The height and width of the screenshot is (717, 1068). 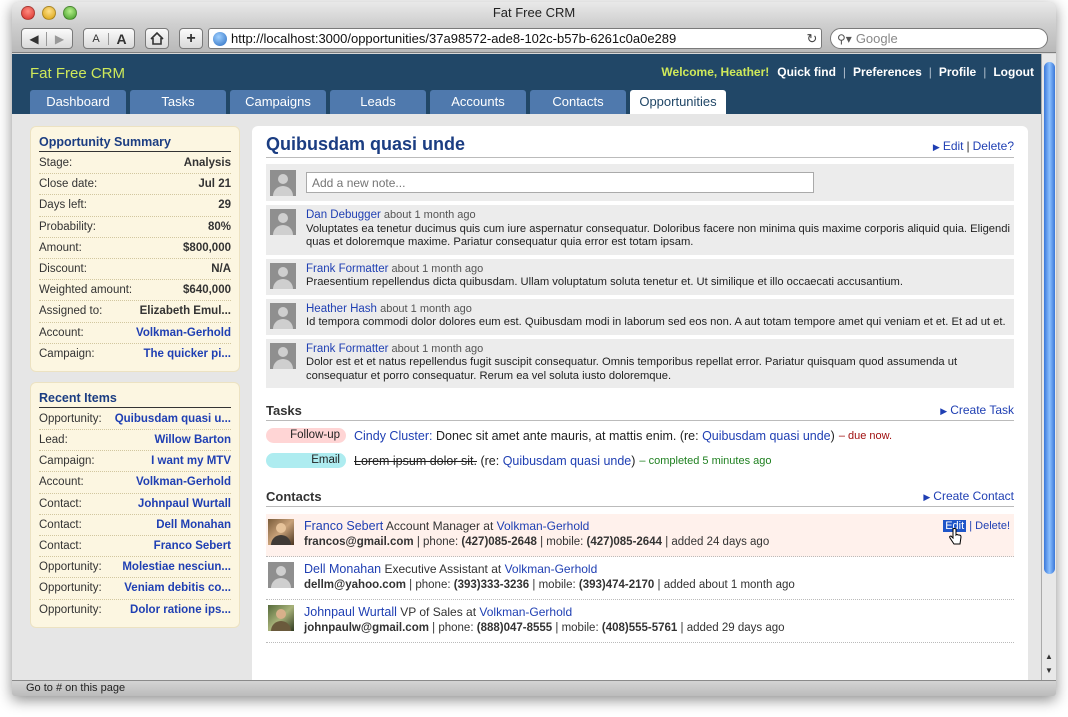 What do you see at coordinates (715, 72) in the screenshot?
I see `welcome-text: Welcome, Heather!` at bounding box center [715, 72].